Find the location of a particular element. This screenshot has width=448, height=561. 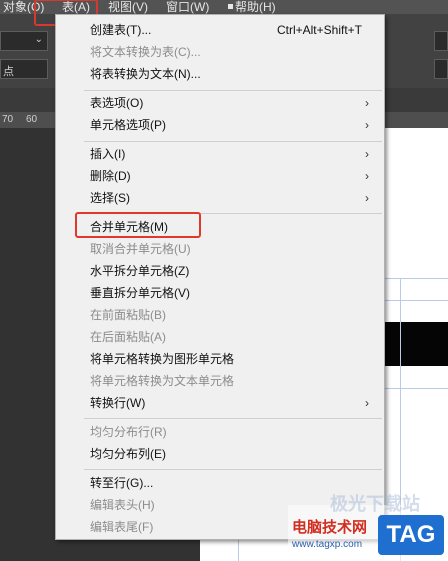

square-icon is located at coordinates (230, 6).